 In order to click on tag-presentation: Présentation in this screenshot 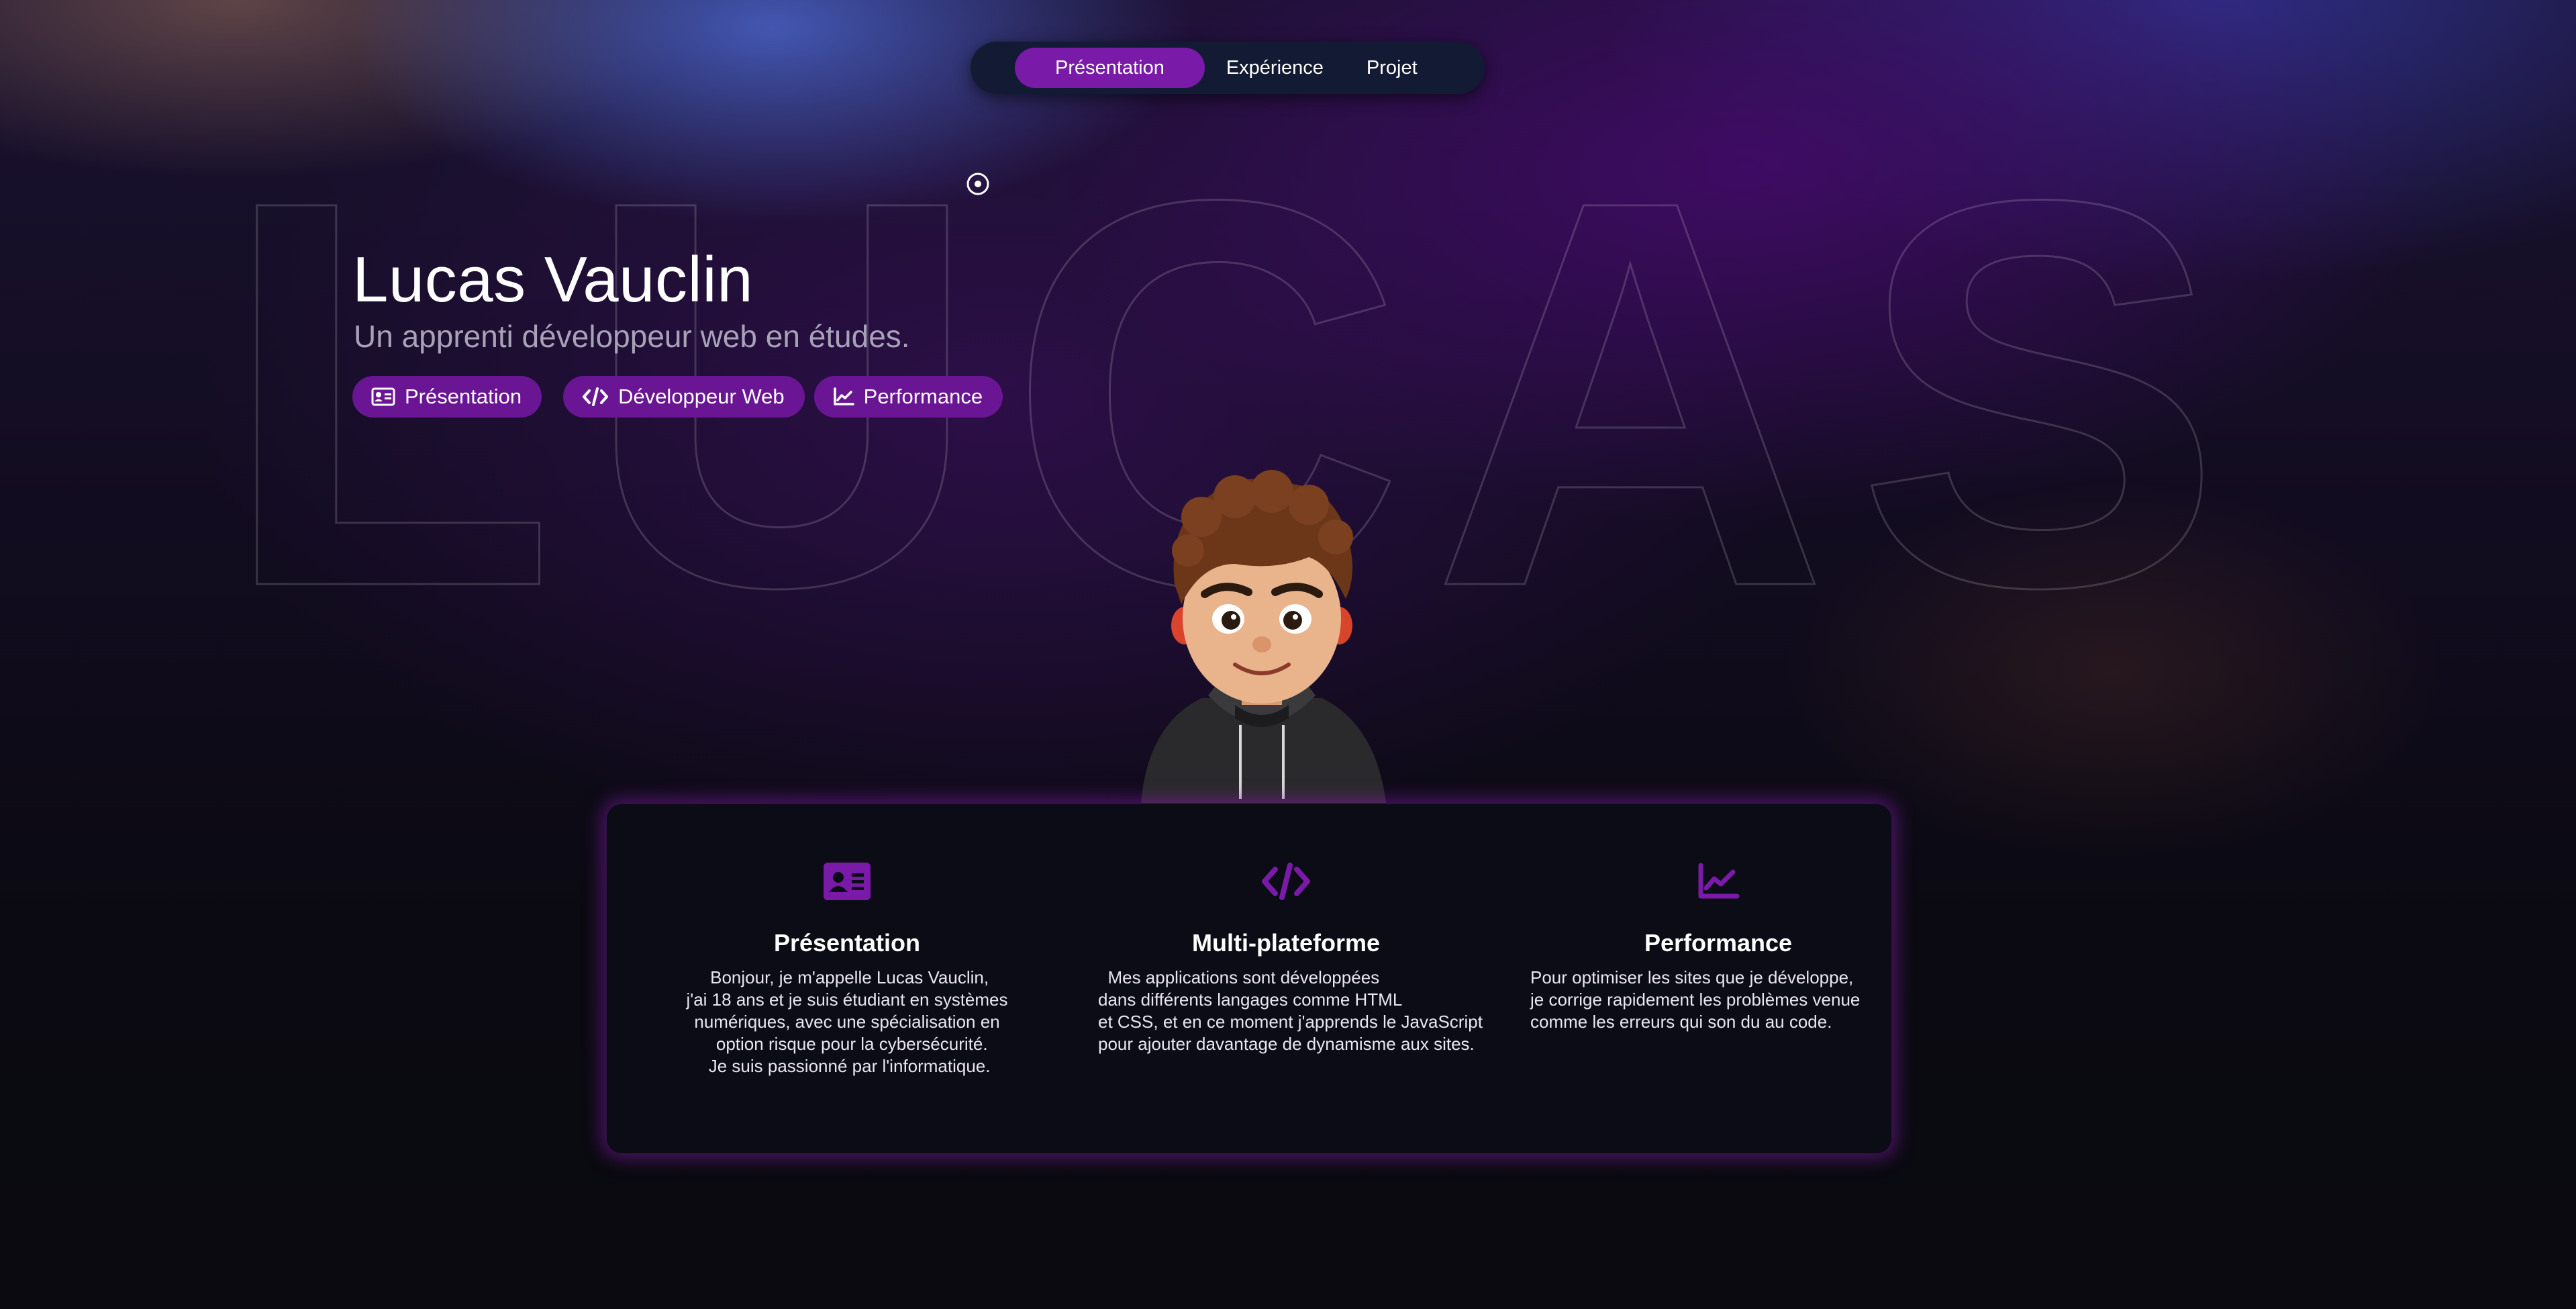, I will do `click(447, 397)`.